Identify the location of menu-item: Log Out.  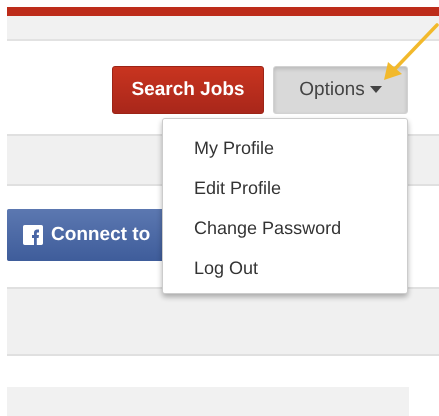
(285, 268).